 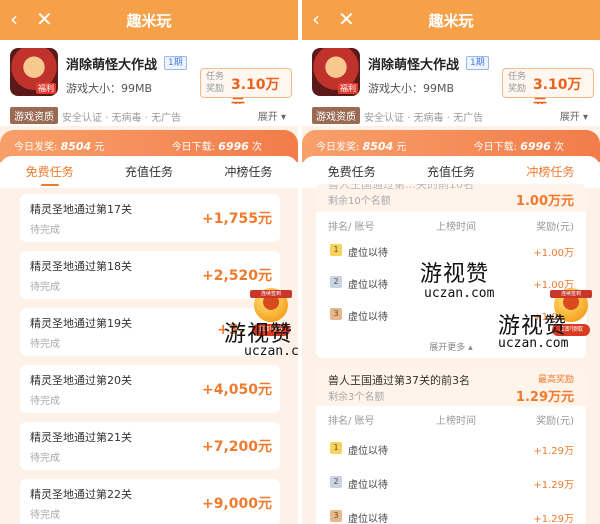 I want to click on task-amount: +9,000元, so click(x=236, y=504).